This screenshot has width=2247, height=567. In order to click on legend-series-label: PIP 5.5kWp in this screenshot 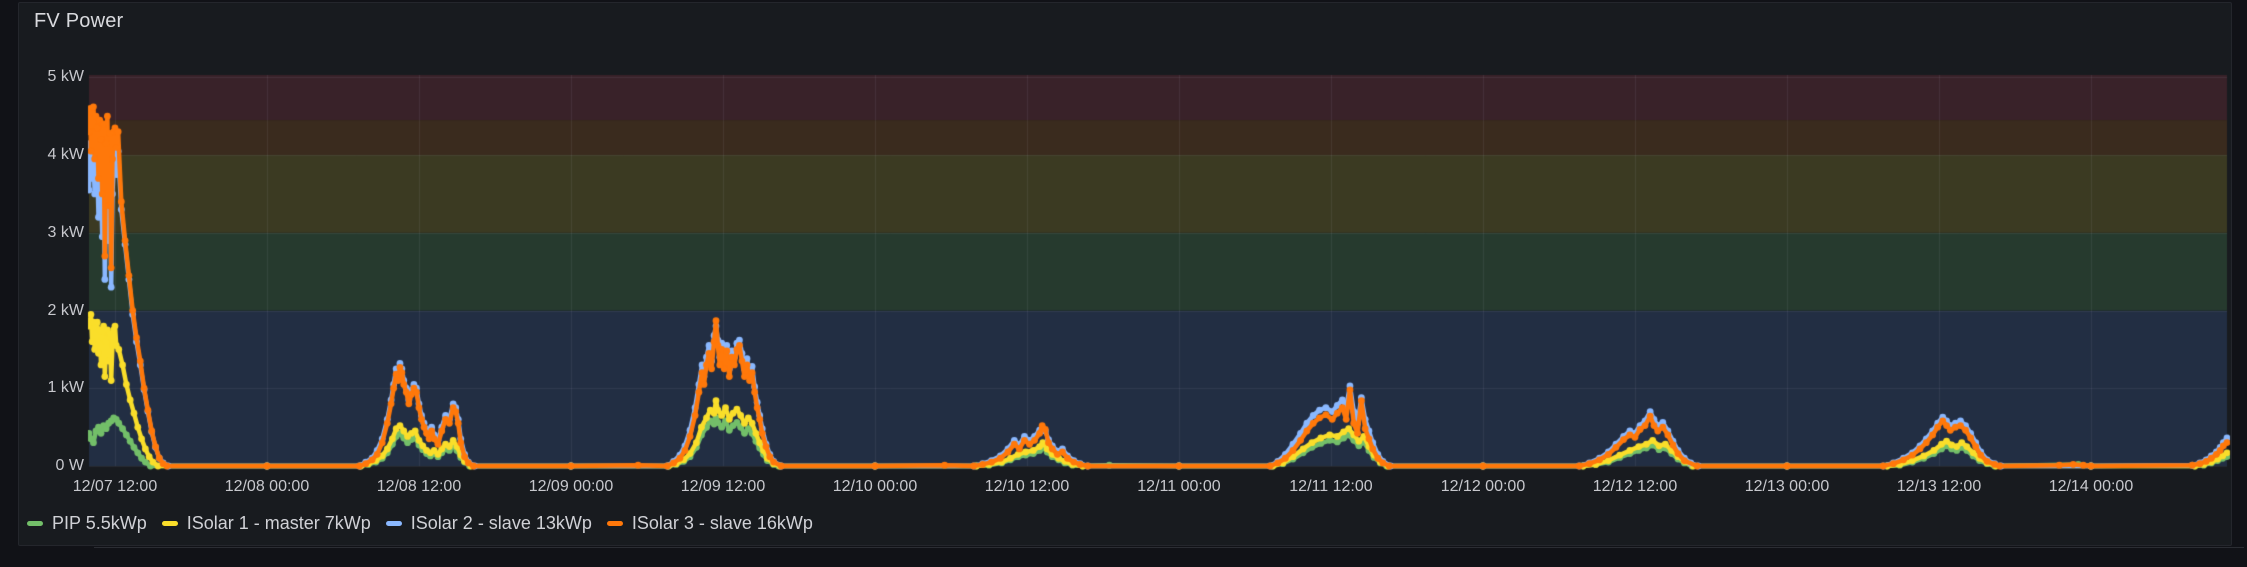, I will do `click(99, 523)`.